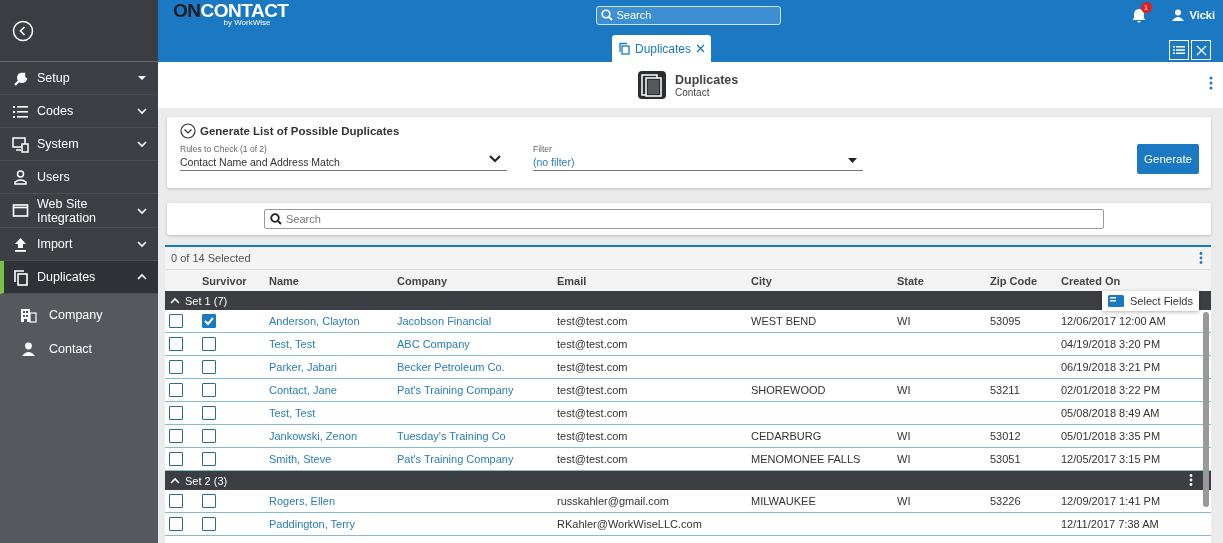  What do you see at coordinates (79, 144) in the screenshot?
I see `sidebar-item: System` at bounding box center [79, 144].